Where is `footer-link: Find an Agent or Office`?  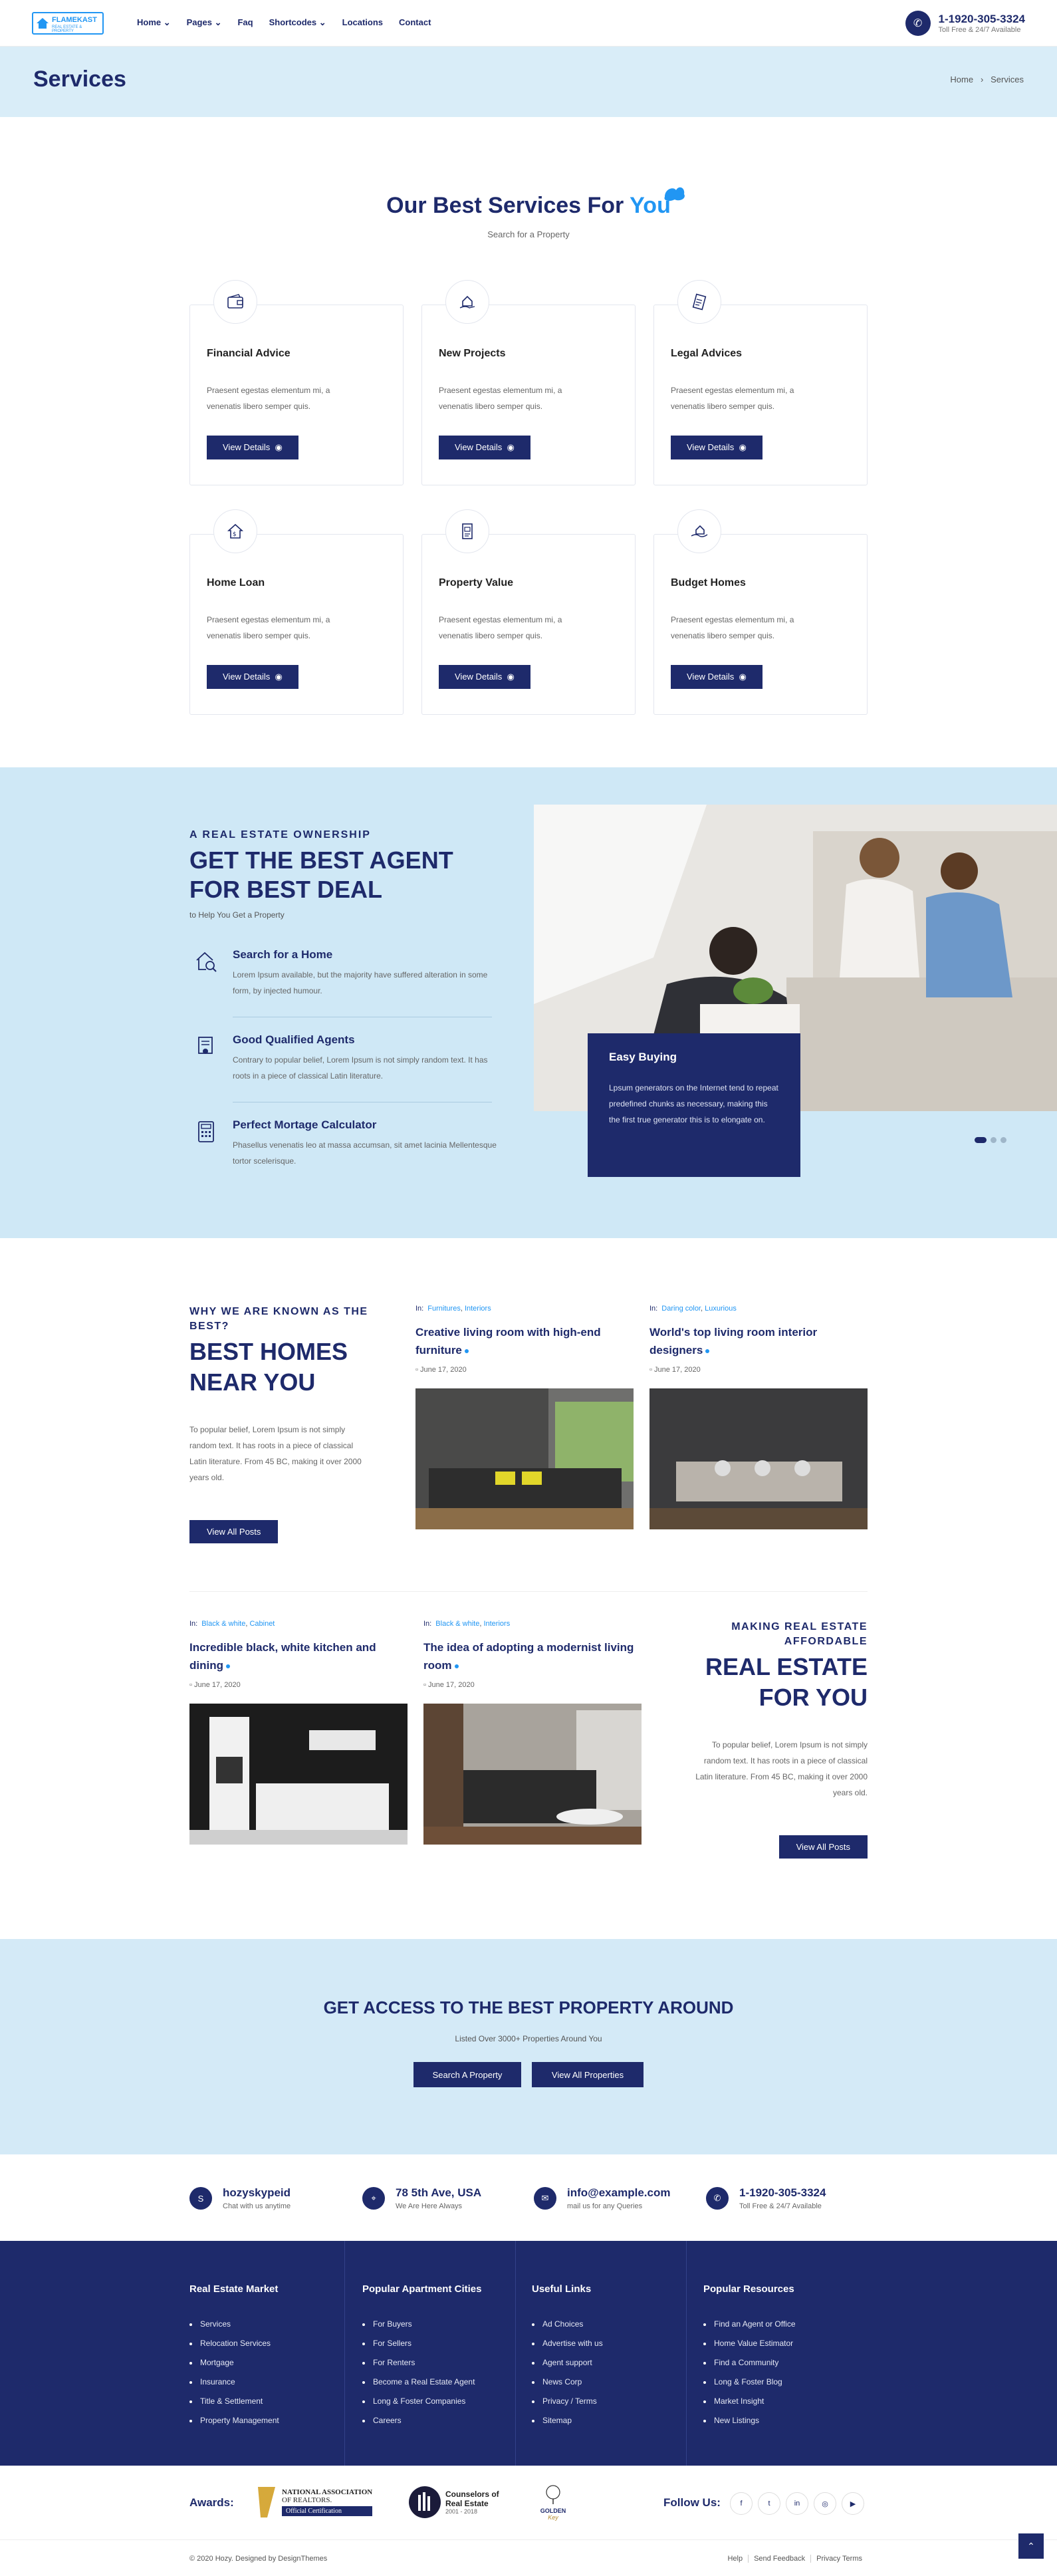
footer-link: Find an Agent or Office is located at coordinates (788, 2324).